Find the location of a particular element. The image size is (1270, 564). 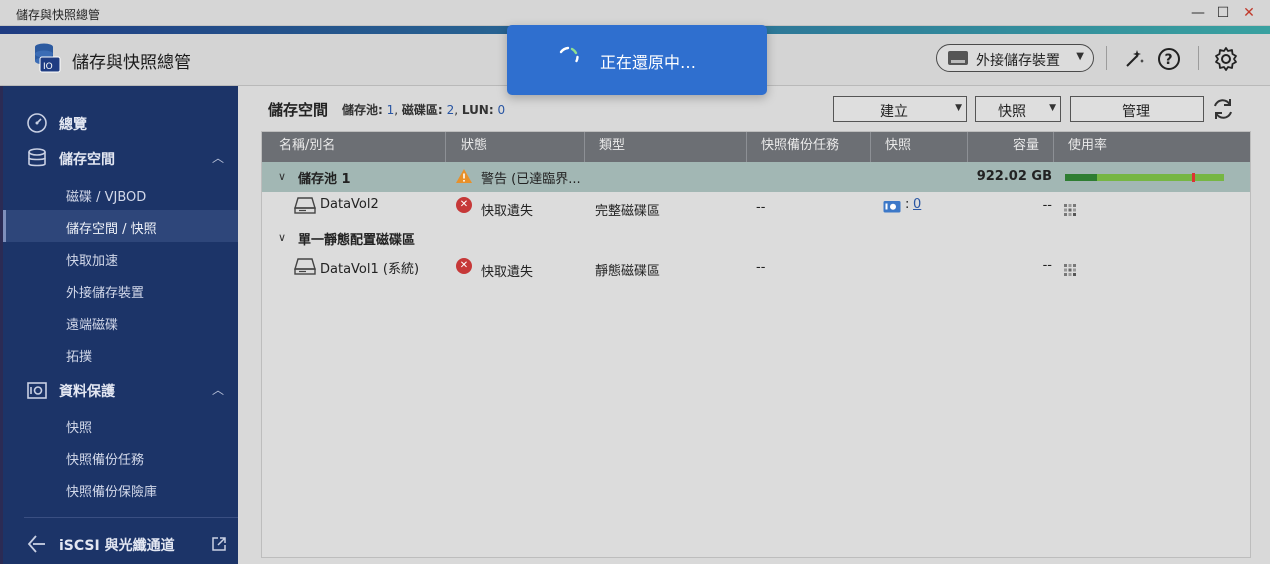

sidebar-item-snapshot: 快照 is located at coordinates (120, 425).